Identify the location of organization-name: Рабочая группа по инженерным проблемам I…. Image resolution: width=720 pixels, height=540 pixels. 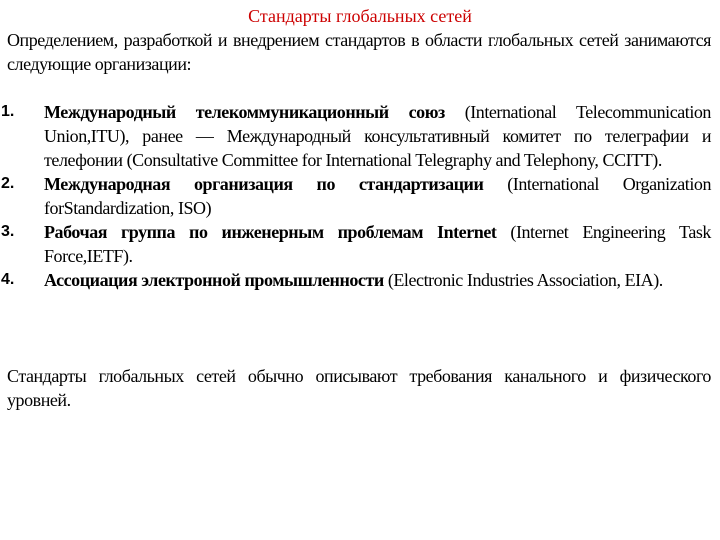
(270, 232).